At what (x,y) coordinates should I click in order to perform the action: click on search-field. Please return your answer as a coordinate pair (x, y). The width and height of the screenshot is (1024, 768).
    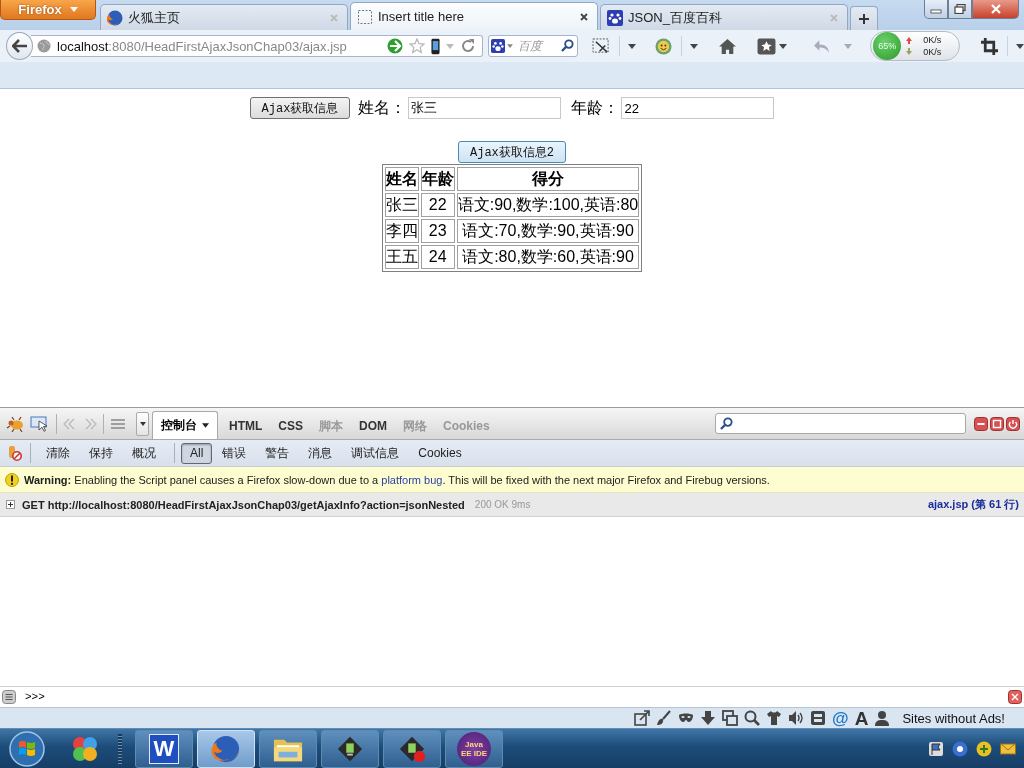
    Looking at the image, I should click on (840, 423).